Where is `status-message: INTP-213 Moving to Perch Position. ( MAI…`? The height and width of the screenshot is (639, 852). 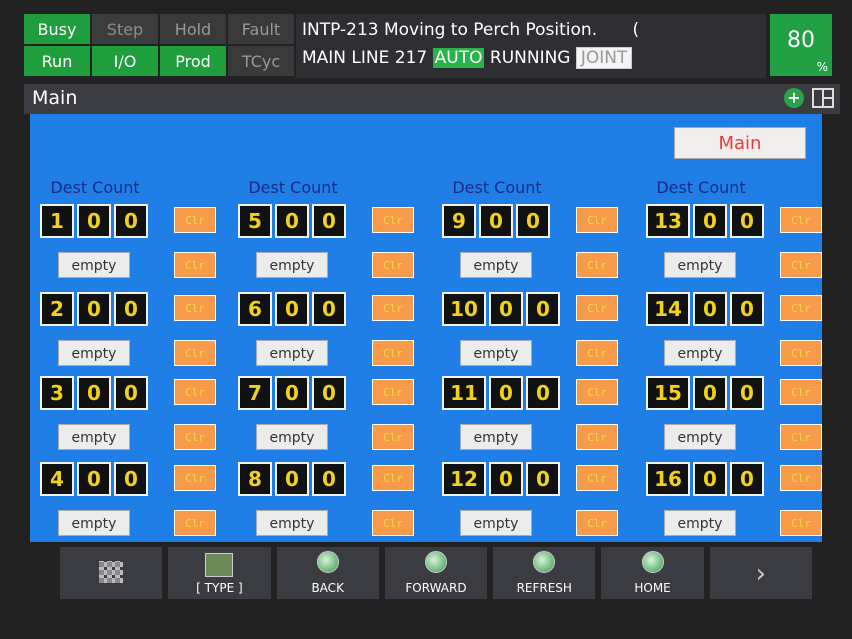
status-message: INTP-213 Moving to Perch Position. ( MAI… is located at coordinates (531, 46).